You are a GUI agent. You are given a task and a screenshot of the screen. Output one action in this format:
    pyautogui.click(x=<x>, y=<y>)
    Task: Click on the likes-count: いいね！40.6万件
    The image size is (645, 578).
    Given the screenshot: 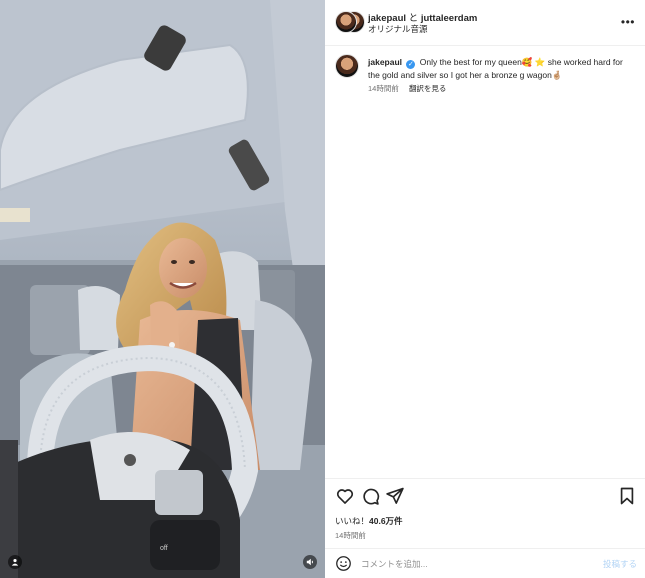 What is the action you would take?
    pyautogui.click(x=369, y=521)
    